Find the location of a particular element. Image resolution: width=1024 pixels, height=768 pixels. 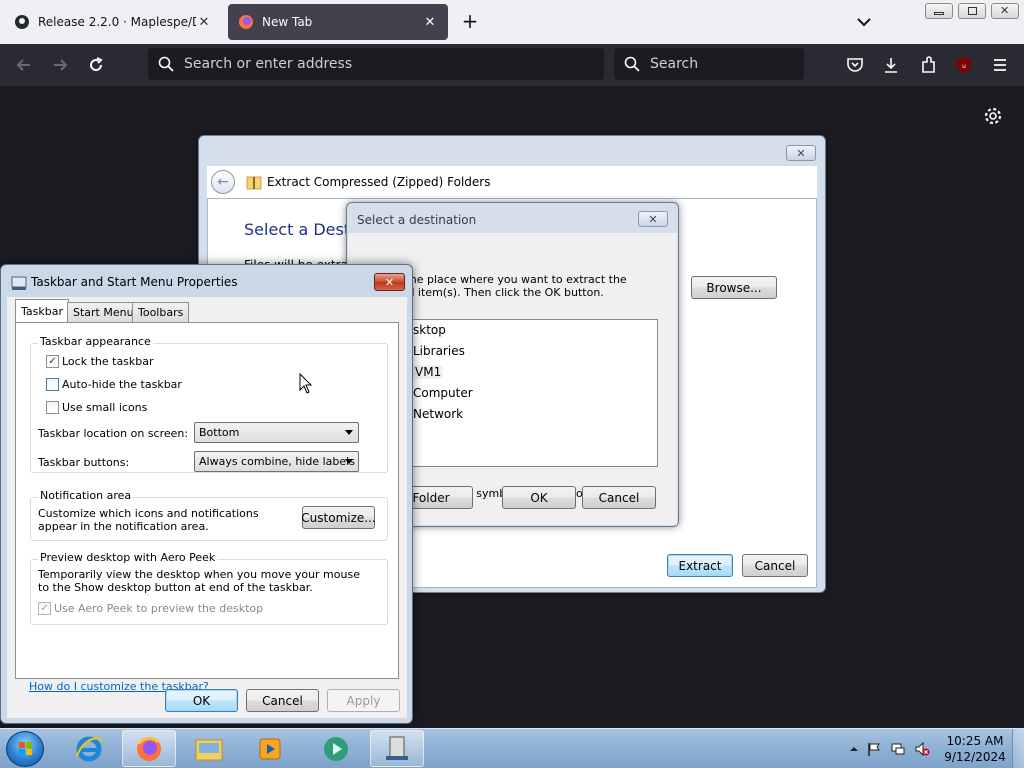

media-player-icon is located at coordinates (270, 748).